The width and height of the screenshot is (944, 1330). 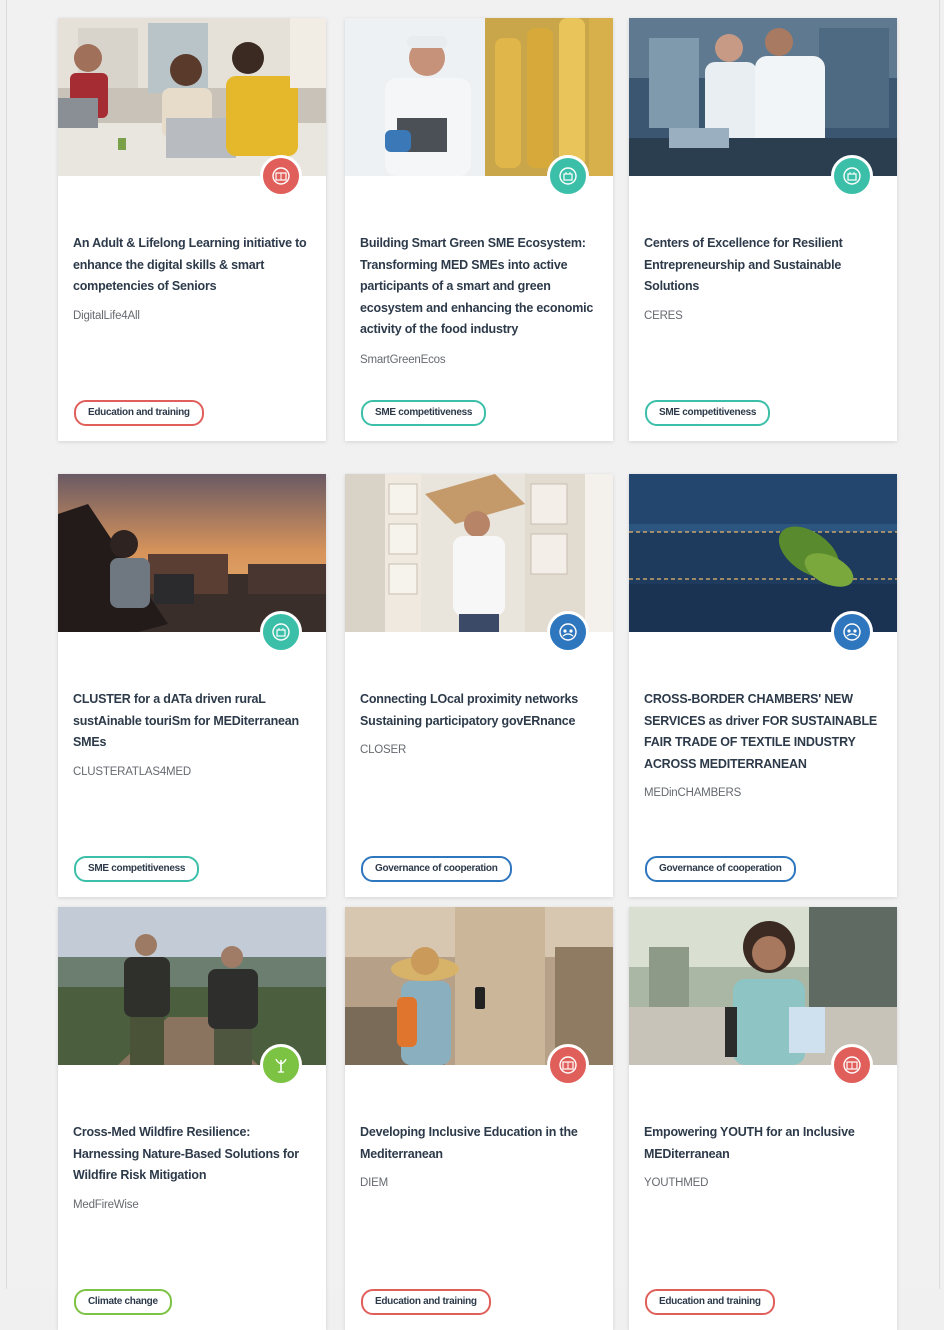 I want to click on project-acronym: CLUSTERATLAS4MED, so click(x=132, y=772).